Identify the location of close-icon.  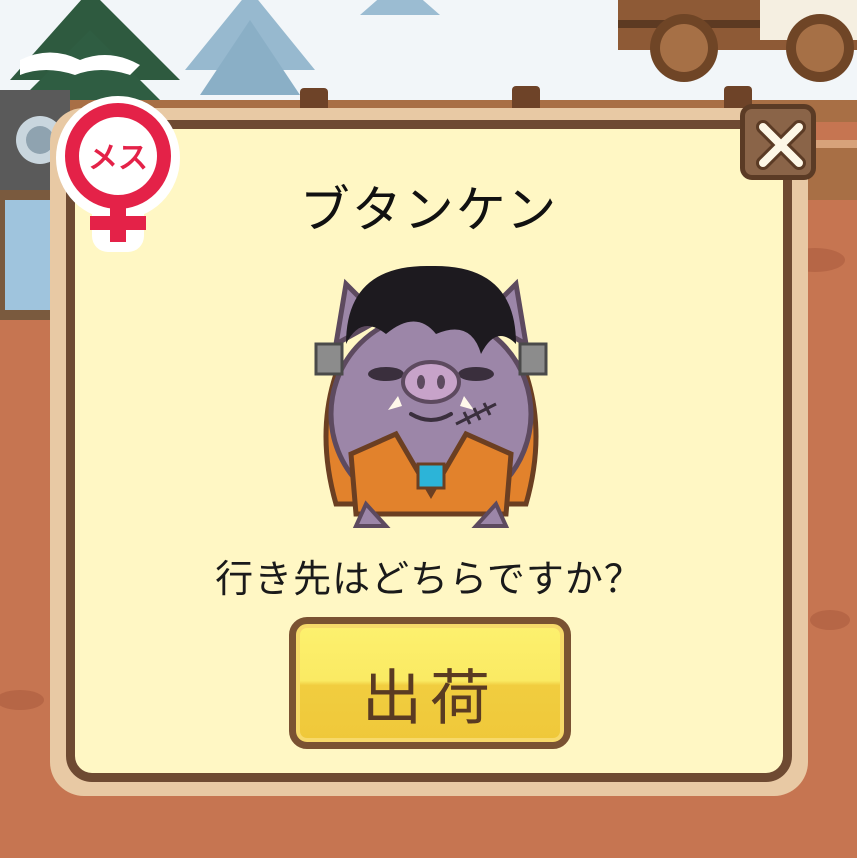
(781, 145).